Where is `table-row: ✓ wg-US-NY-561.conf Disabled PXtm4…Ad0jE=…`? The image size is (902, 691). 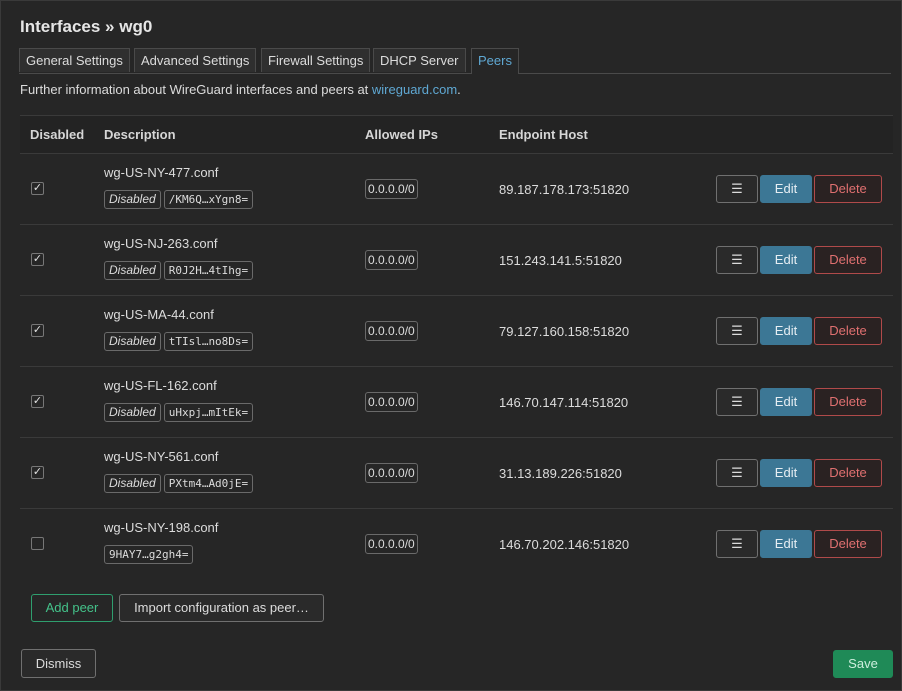 table-row: ✓ wg-US-NY-561.conf Disabled PXtm4…Ad0jE=… is located at coordinates (456, 473).